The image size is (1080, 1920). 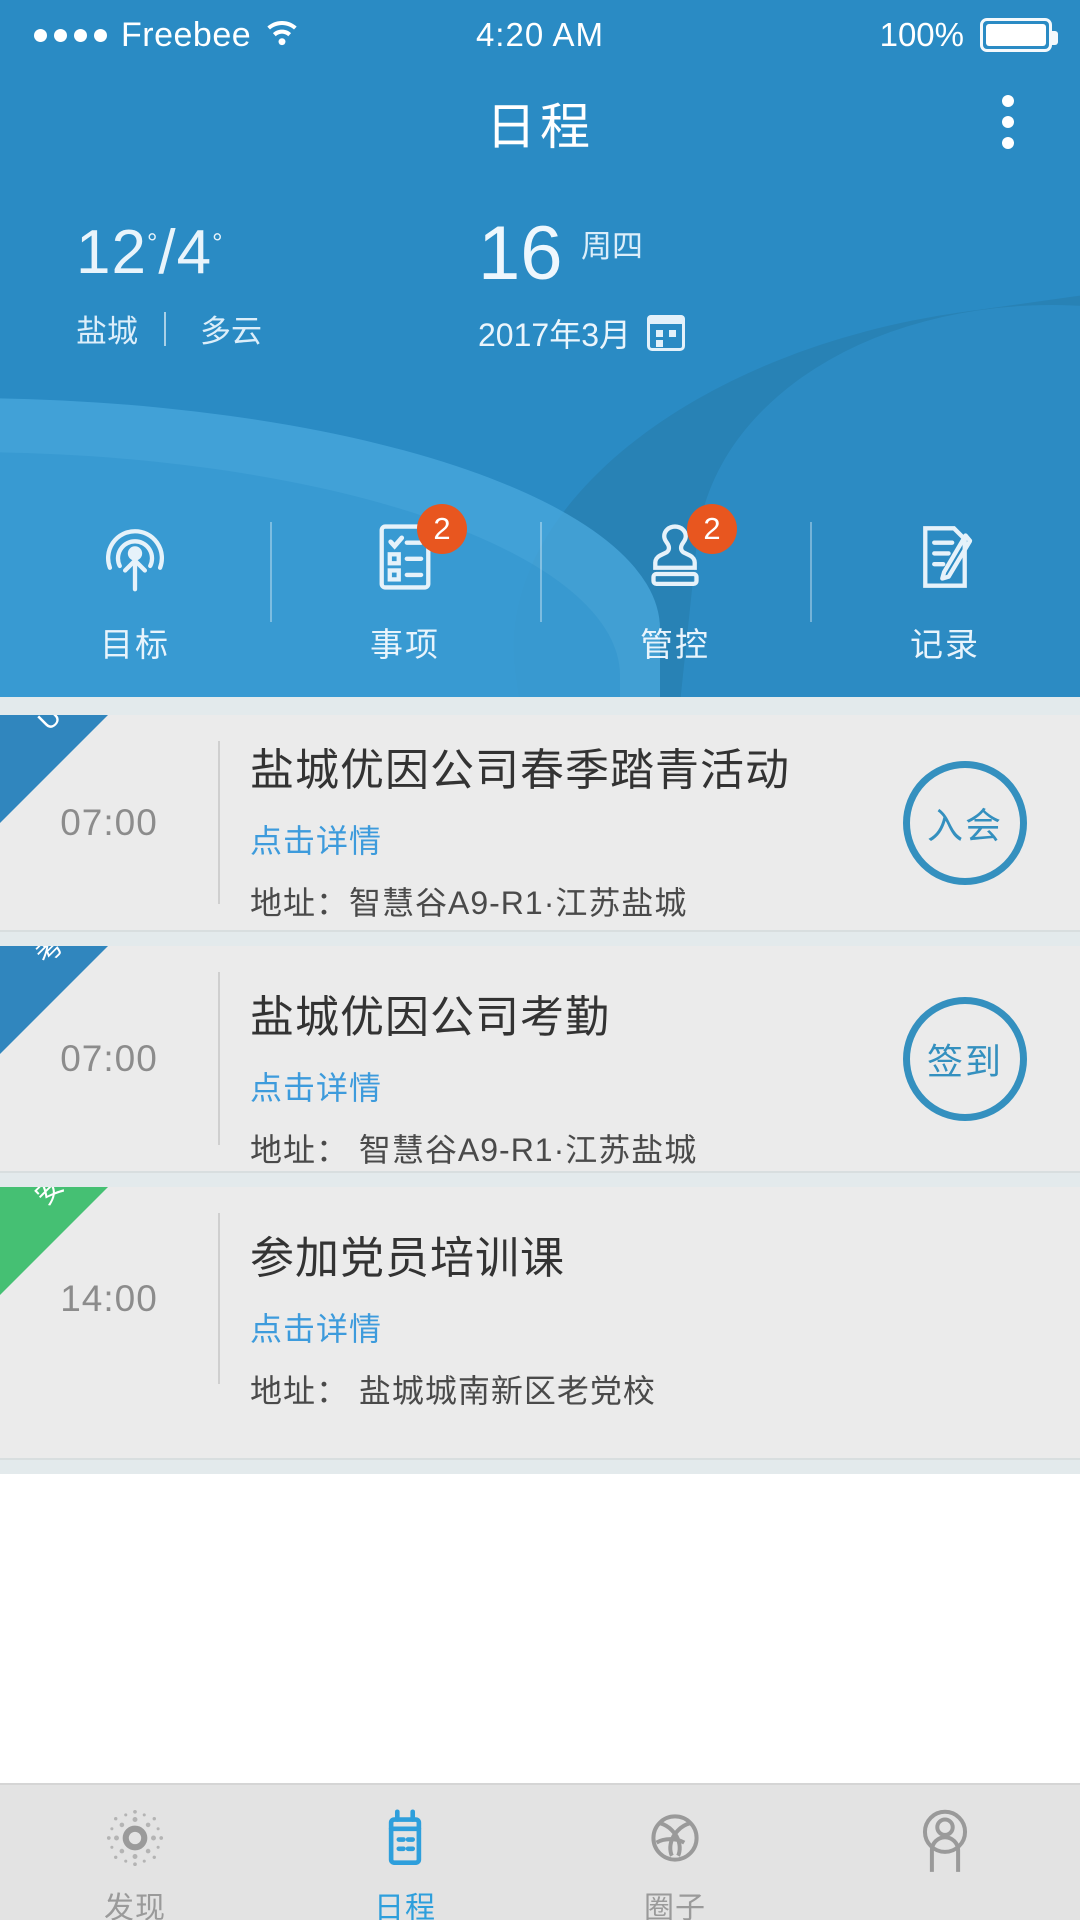 I want to click on card-address: 地址：智慧谷A9-R1·江苏盐城, so click(x=469, y=903).